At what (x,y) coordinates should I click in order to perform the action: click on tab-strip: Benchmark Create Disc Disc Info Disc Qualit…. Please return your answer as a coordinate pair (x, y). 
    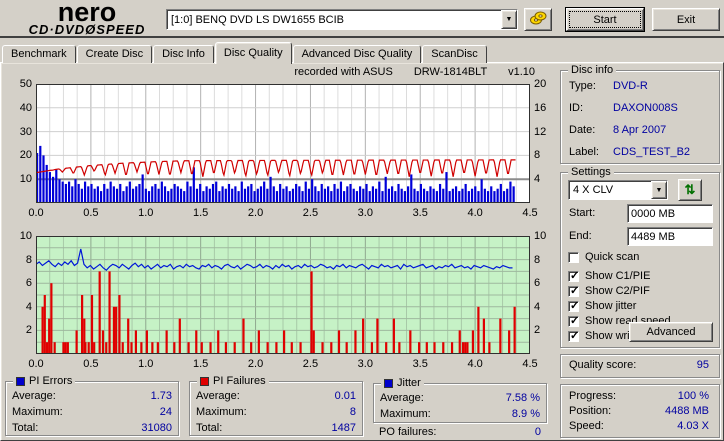
    Looking at the image, I should click on (245, 53).